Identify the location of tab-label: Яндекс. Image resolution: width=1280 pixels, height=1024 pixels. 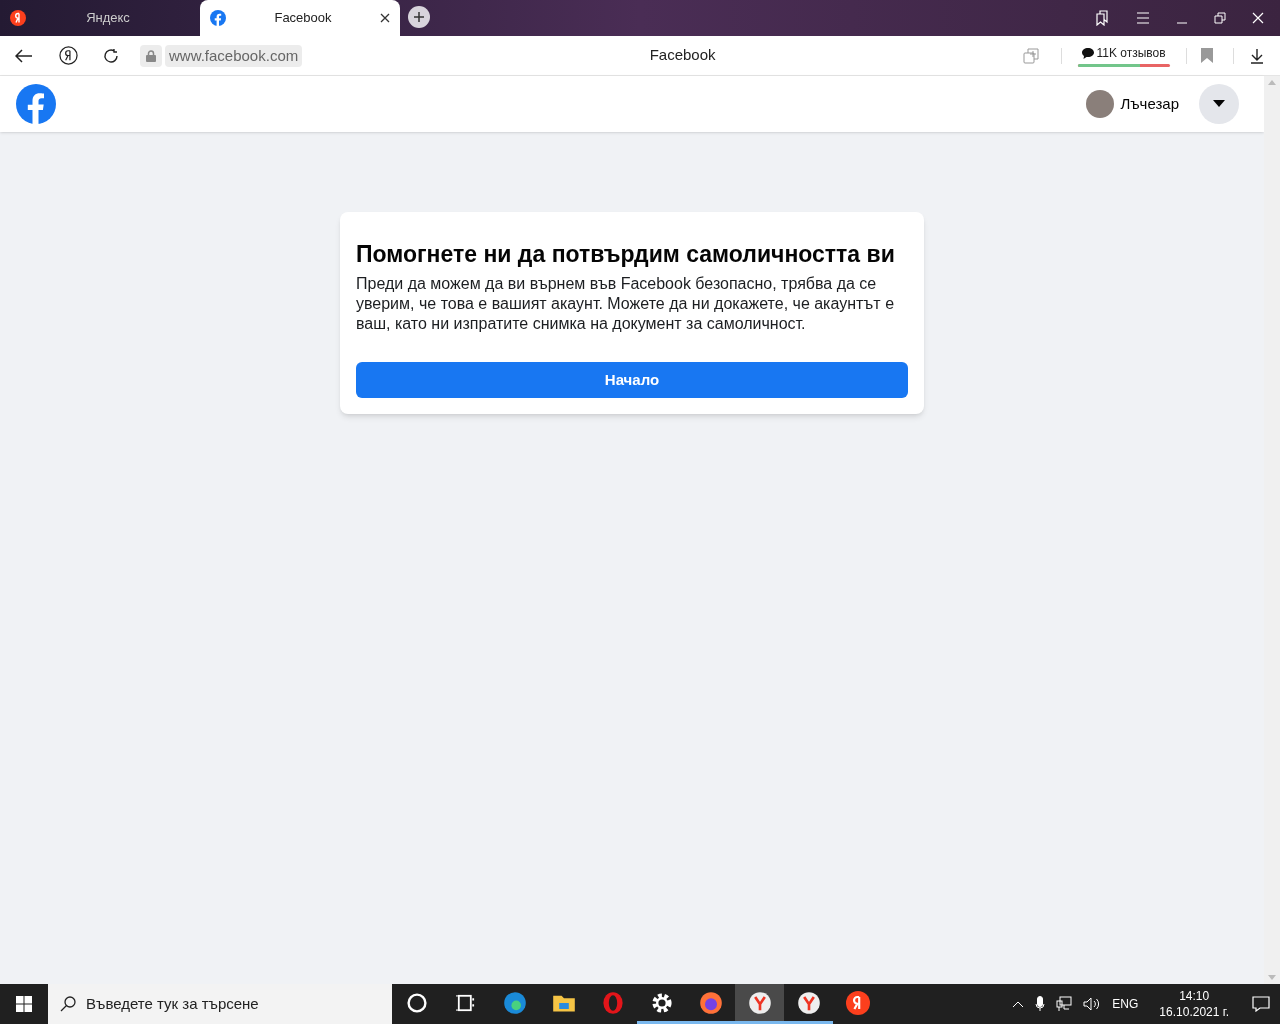
(108, 18).